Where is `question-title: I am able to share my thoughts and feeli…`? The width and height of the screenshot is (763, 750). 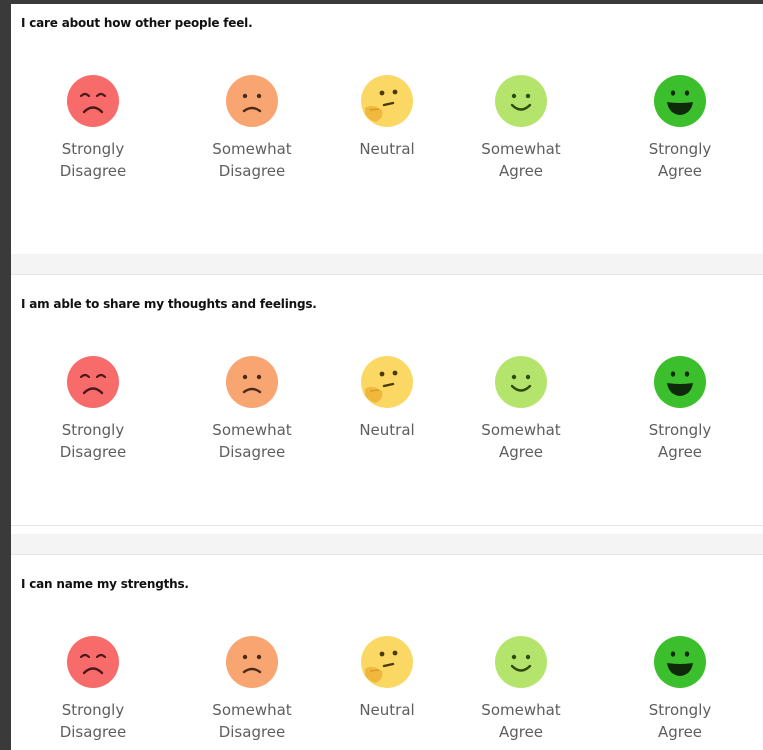 question-title: I am able to share my thoughts and feeli… is located at coordinates (169, 304).